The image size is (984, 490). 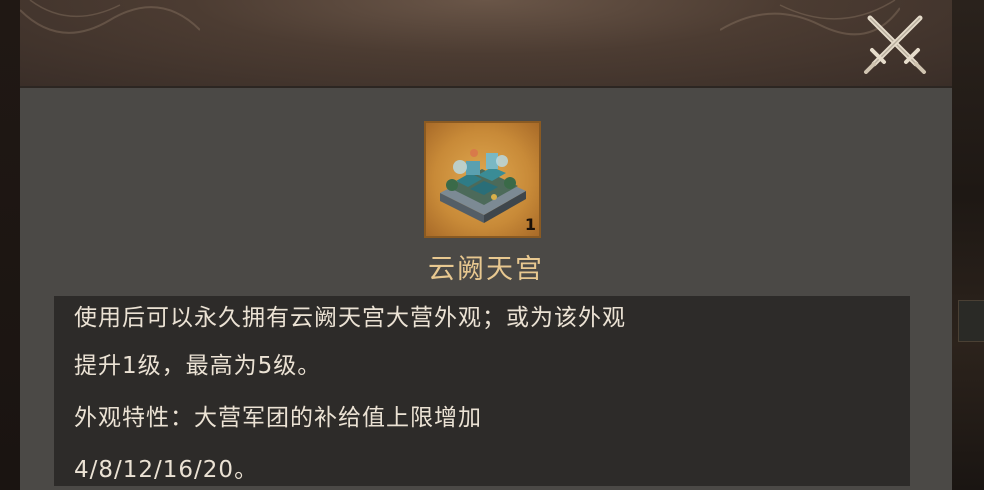 I want to click on description-line: 4/8/12/16/20。, so click(x=166, y=470).